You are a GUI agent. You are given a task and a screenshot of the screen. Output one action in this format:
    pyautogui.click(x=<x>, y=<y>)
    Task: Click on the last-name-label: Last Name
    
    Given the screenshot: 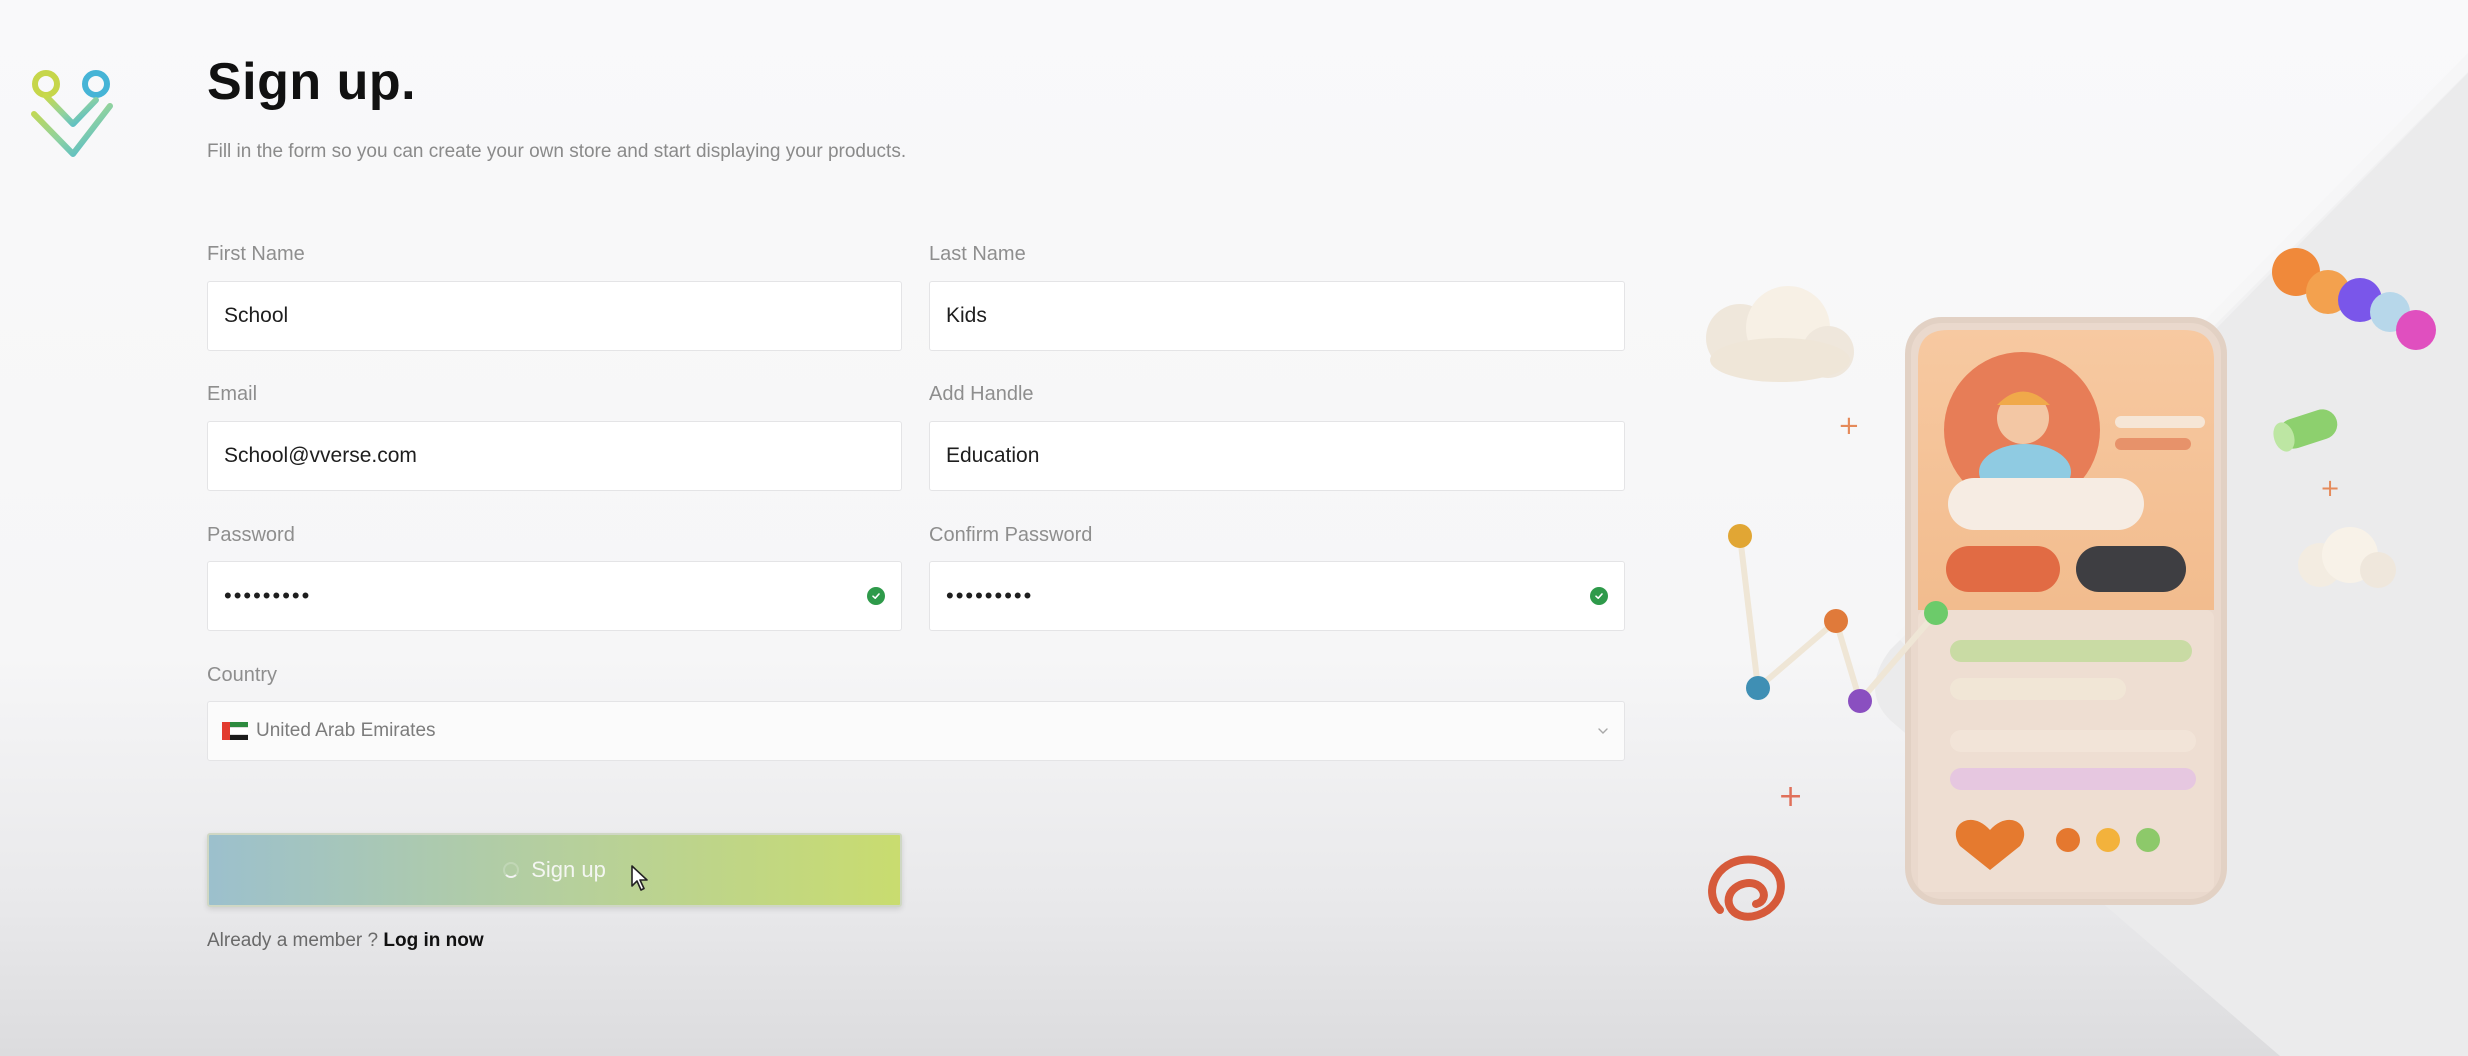 What is the action you would take?
    pyautogui.click(x=977, y=254)
    